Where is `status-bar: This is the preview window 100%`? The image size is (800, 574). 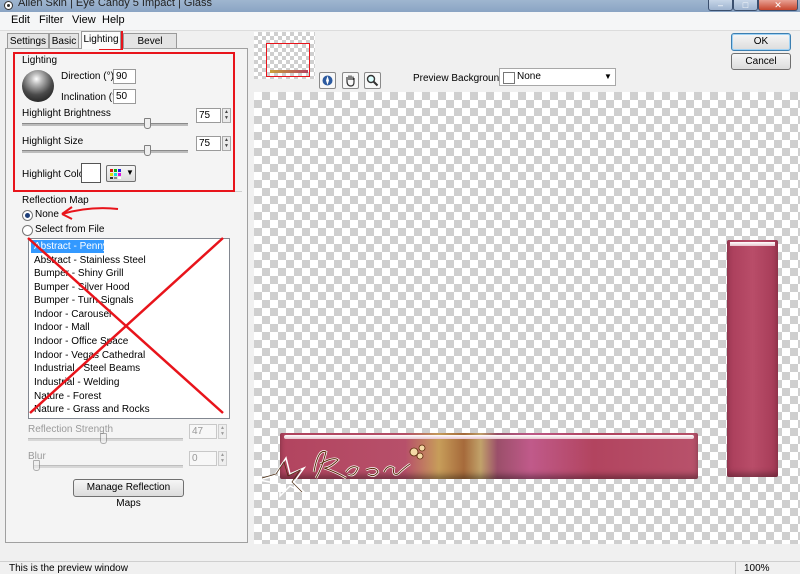
status-bar: This is the preview window 100% is located at coordinates (400, 567).